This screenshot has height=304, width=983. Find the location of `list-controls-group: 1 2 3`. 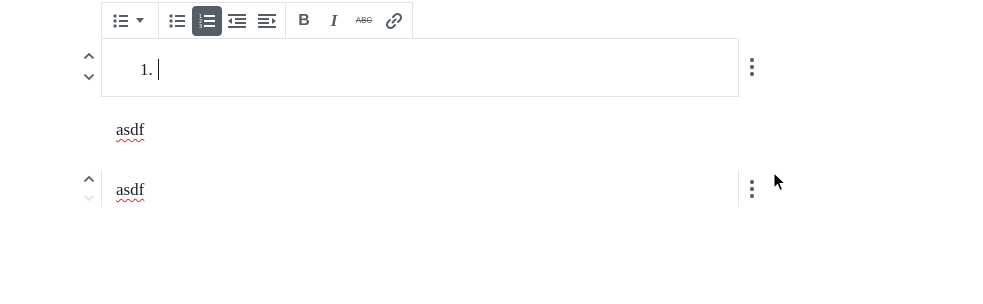

list-controls-group: 1 2 3 is located at coordinates (222, 20).